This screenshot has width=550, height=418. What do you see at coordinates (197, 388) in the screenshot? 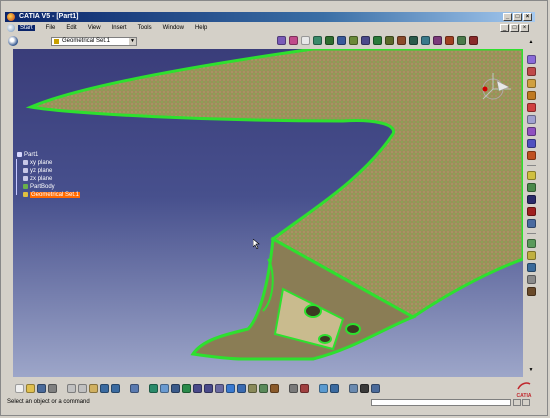
I see `zoom-in-icon` at bounding box center [197, 388].